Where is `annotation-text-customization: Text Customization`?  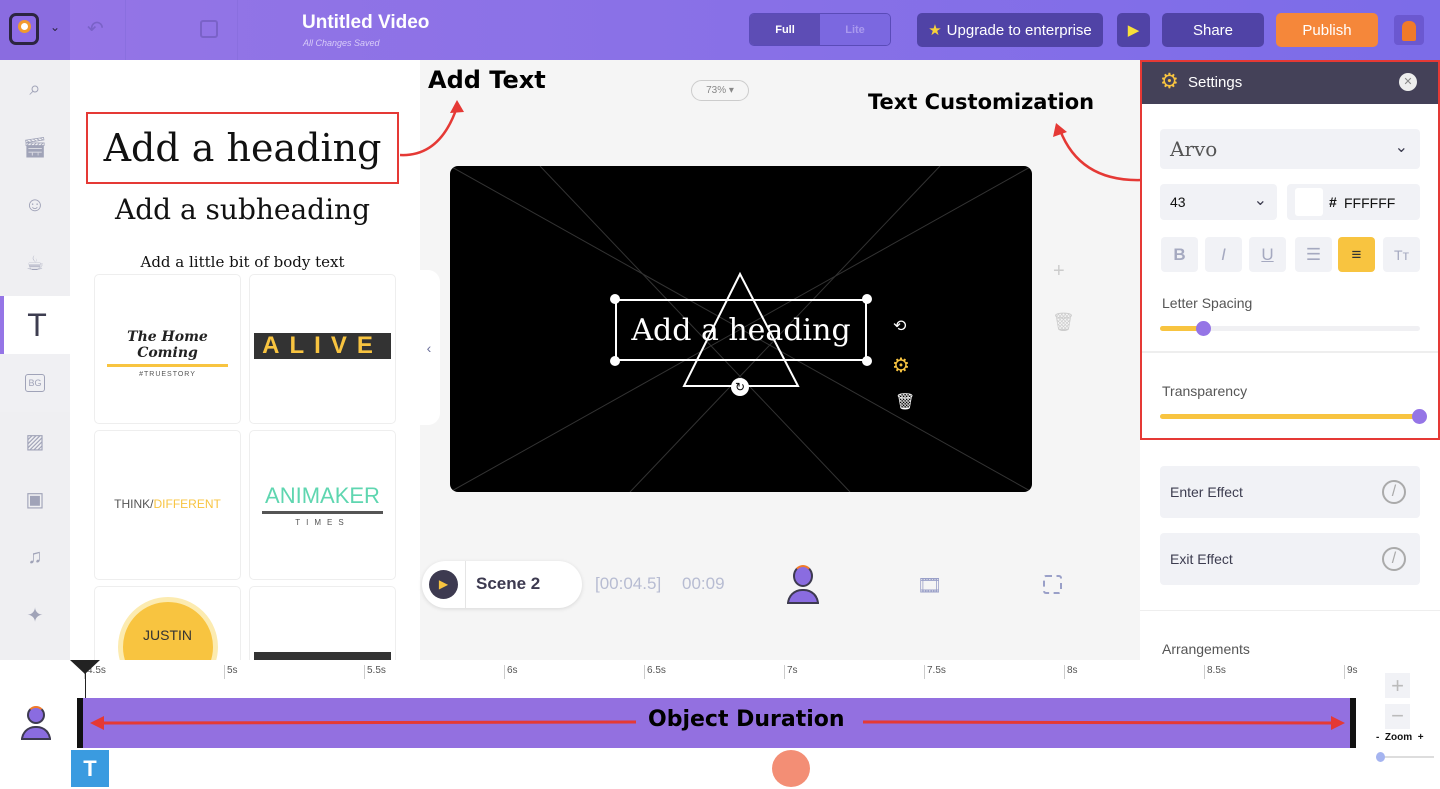
annotation-text-customization: Text Customization is located at coordinates (981, 102).